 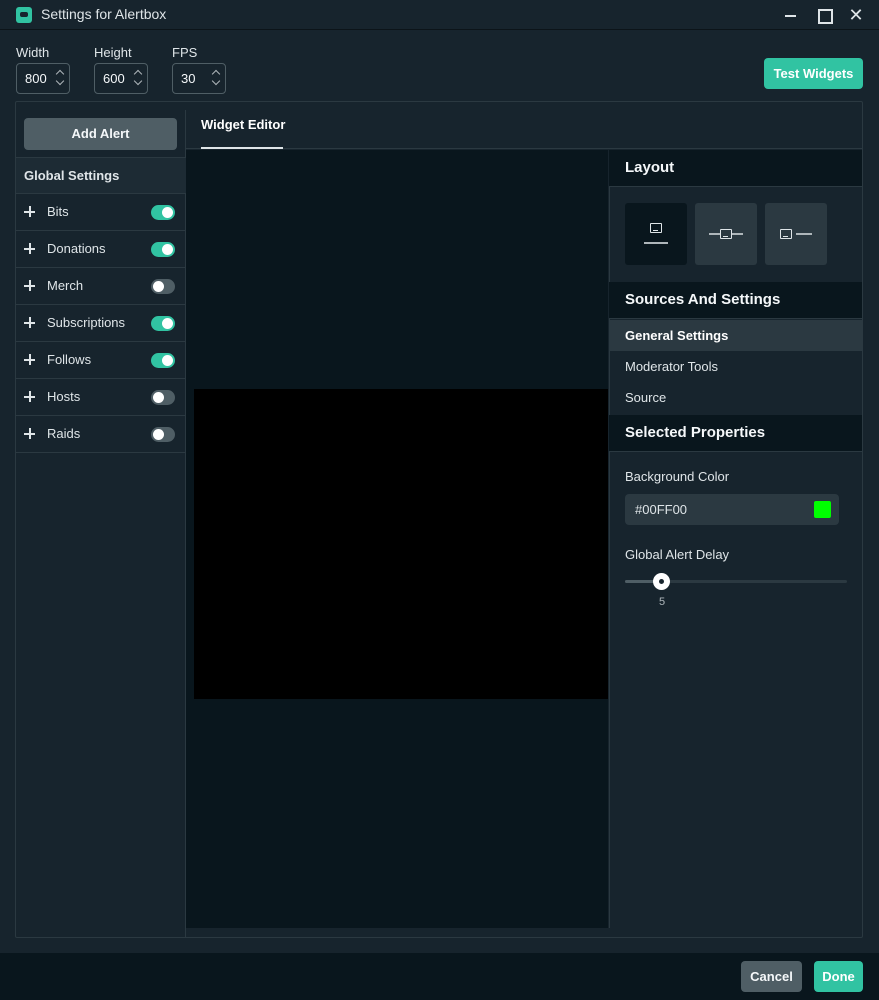 What do you see at coordinates (101, 360) in the screenshot?
I see `alert-item-follows: Follows` at bounding box center [101, 360].